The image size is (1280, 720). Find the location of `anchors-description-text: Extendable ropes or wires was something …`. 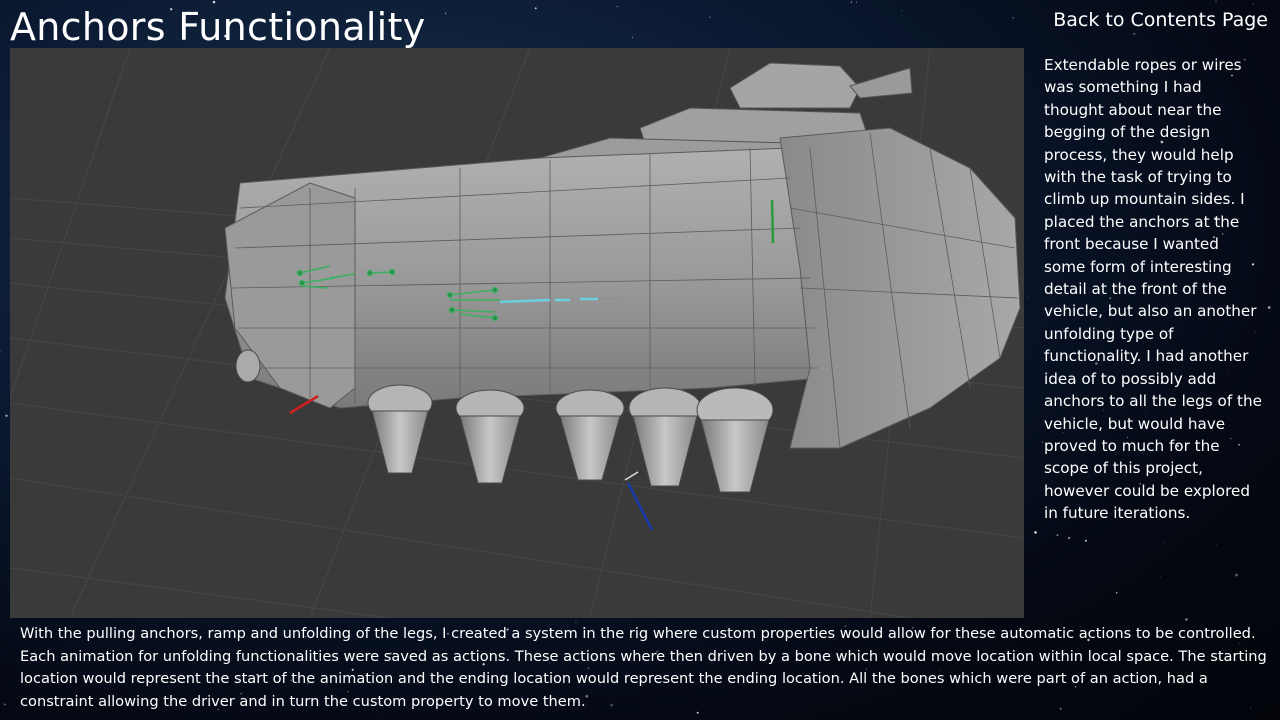

anchors-description-text: Extendable ropes or wires was something … is located at coordinates (1153, 289).